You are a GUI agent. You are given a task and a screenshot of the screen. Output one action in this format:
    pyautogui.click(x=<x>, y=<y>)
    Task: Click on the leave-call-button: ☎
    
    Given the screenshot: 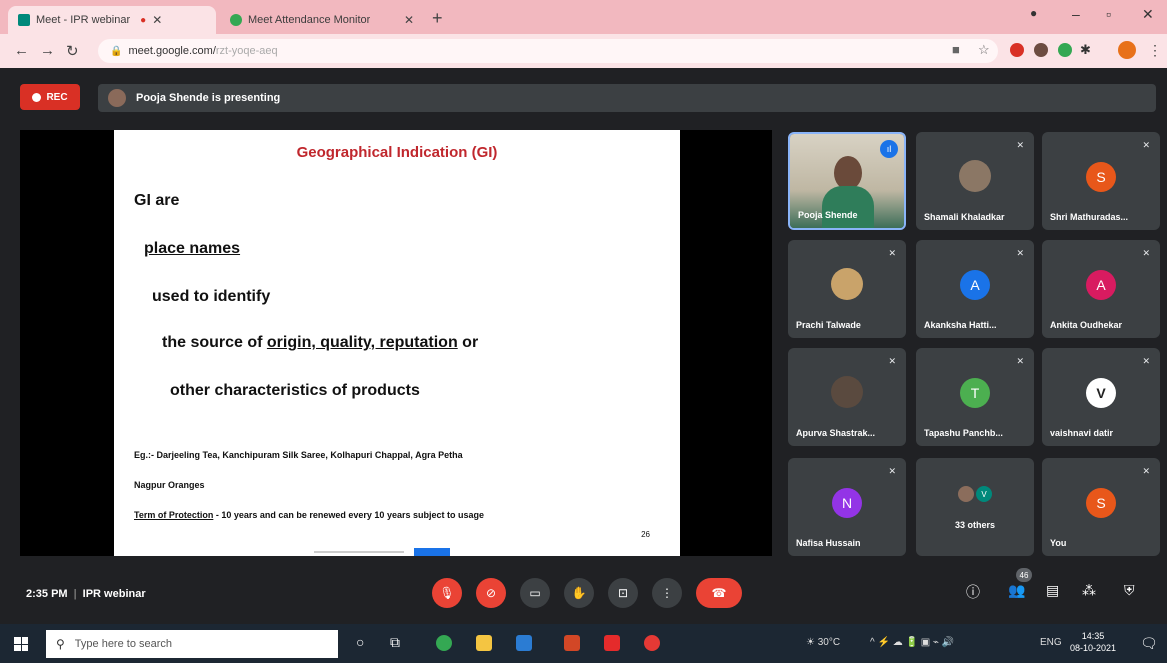 What is the action you would take?
    pyautogui.click(x=719, y=593)
    